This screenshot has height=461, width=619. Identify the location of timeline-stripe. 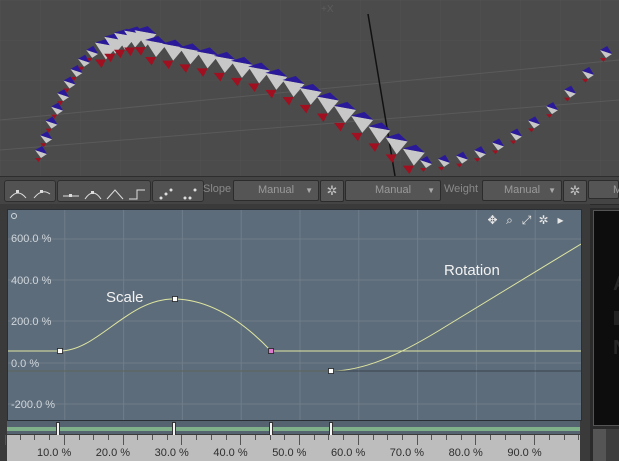
(293, 429).